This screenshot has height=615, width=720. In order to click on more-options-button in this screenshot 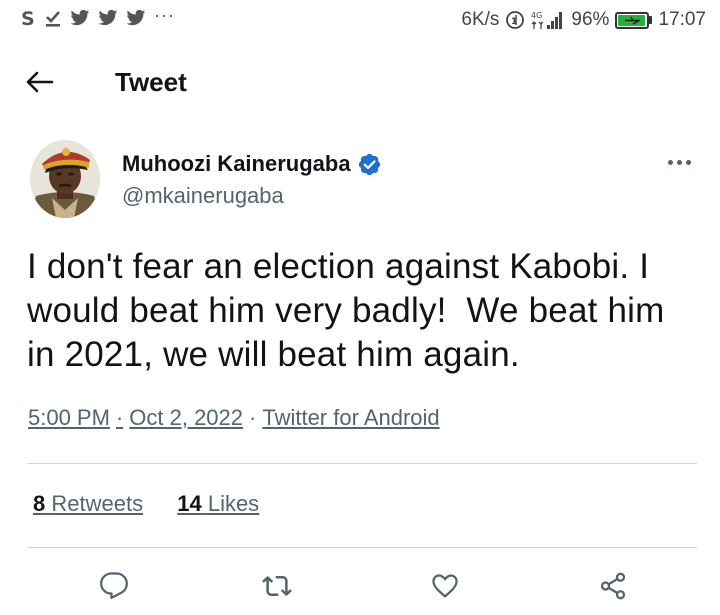, I will do `click(679, 162)`.